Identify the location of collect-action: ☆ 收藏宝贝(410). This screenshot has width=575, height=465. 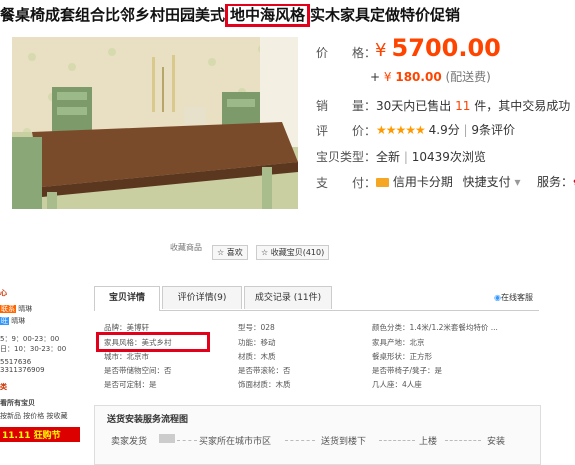
(293, 250).